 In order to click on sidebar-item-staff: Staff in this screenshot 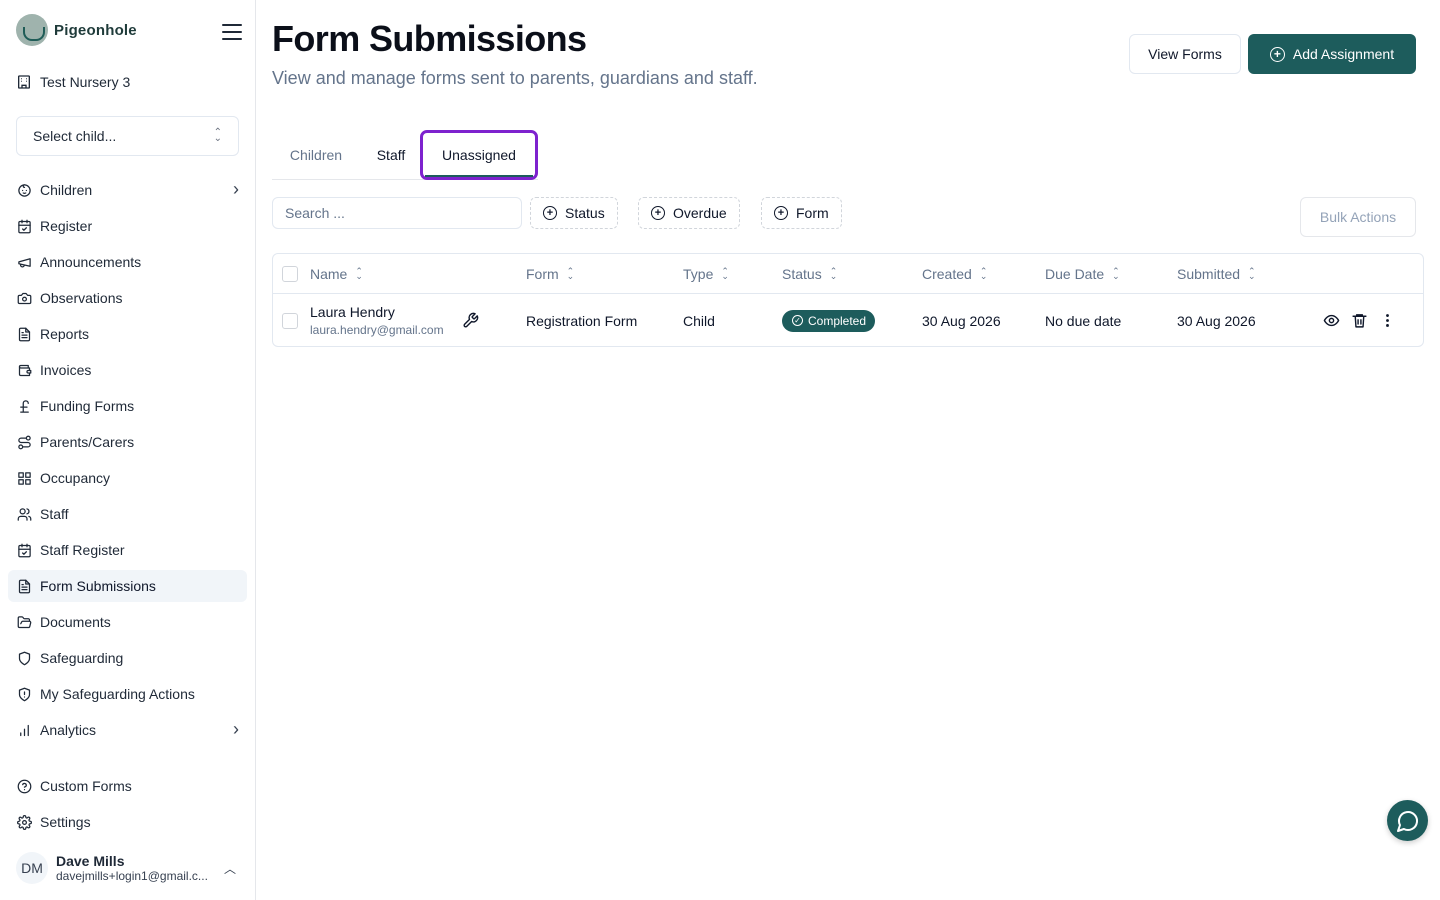, I will do `click(127, 514)`.